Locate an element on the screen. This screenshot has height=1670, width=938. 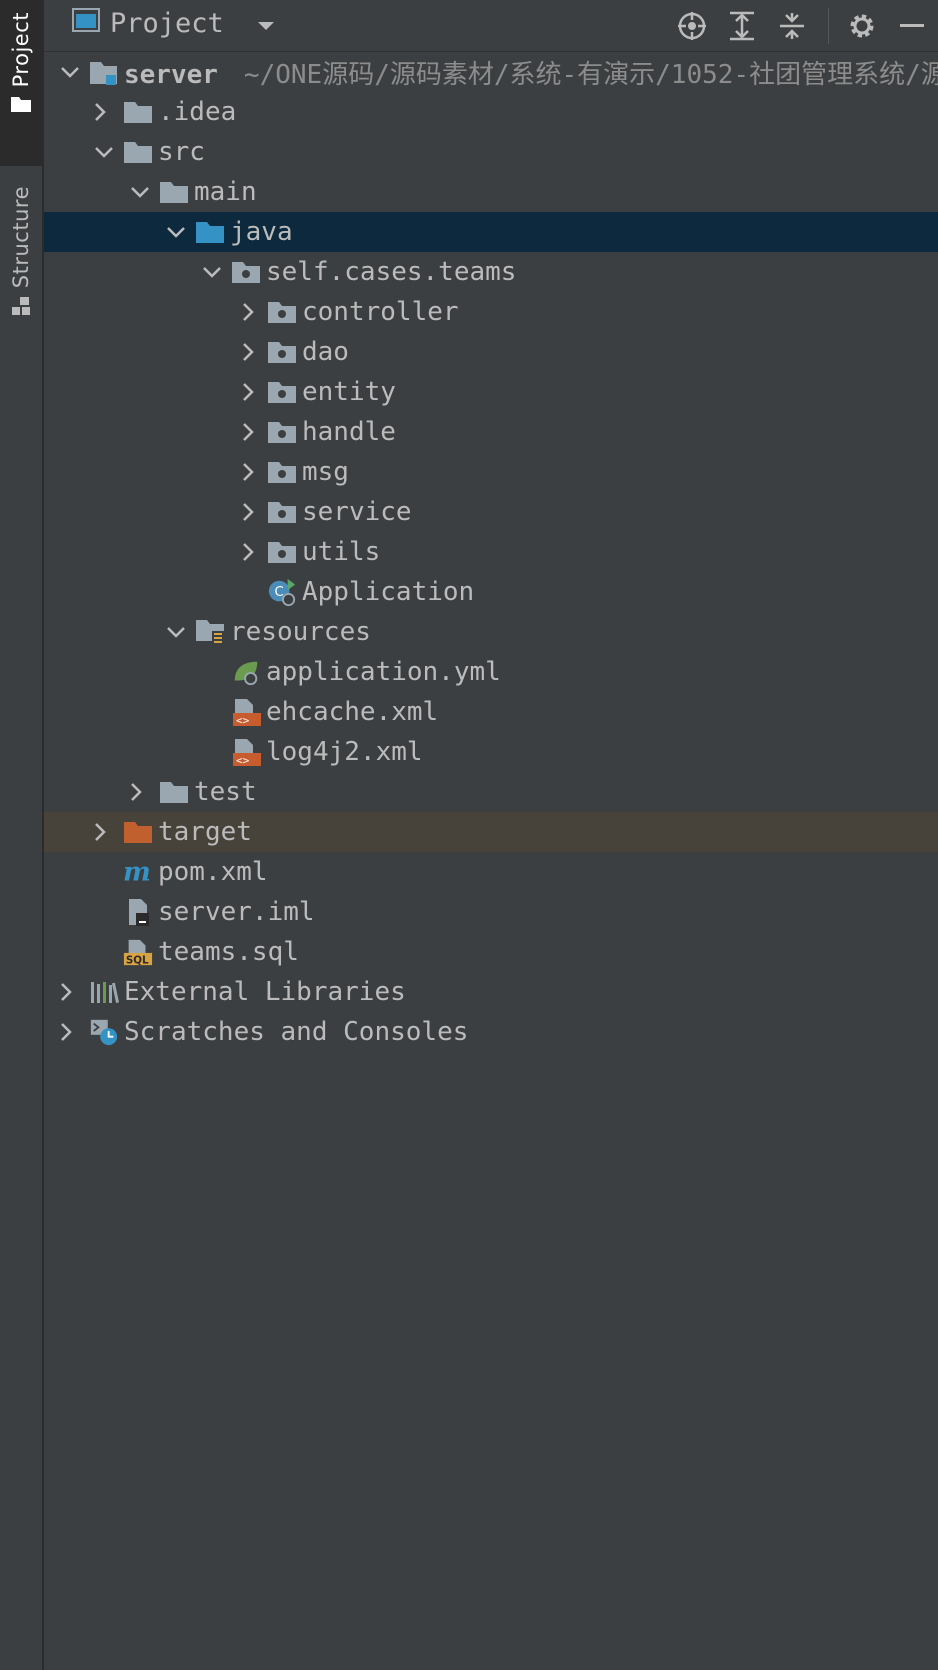
tree-item-resources: resources is located at coordinates (491, 632).